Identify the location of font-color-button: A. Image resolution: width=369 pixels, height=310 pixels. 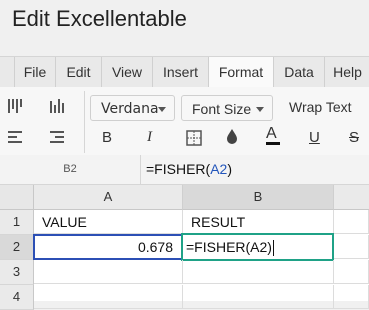
(273, 135).